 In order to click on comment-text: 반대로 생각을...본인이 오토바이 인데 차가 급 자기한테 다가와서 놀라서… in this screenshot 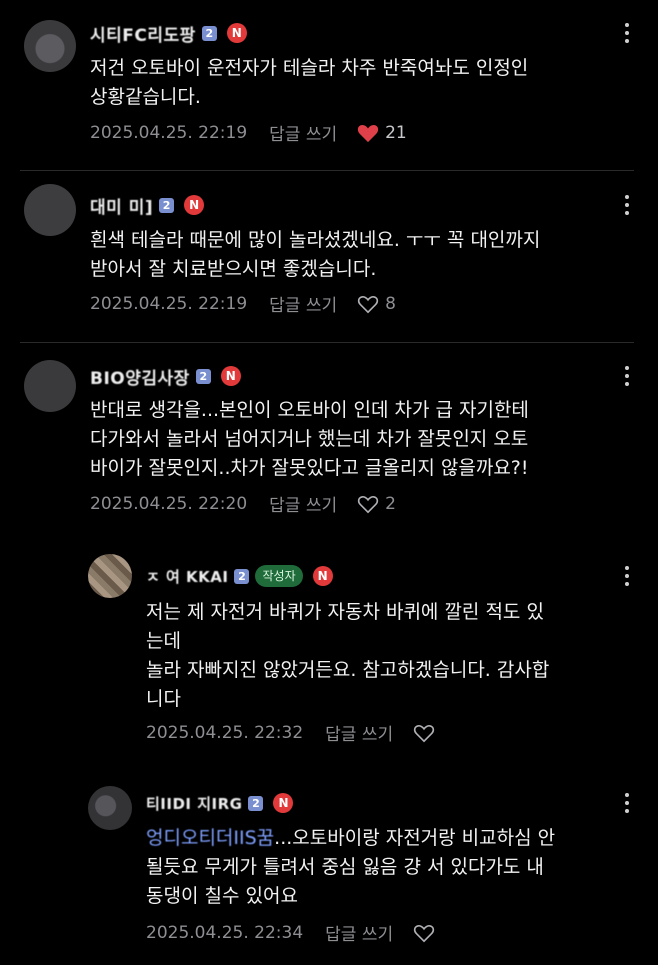, I will do `click(309, 439)`.